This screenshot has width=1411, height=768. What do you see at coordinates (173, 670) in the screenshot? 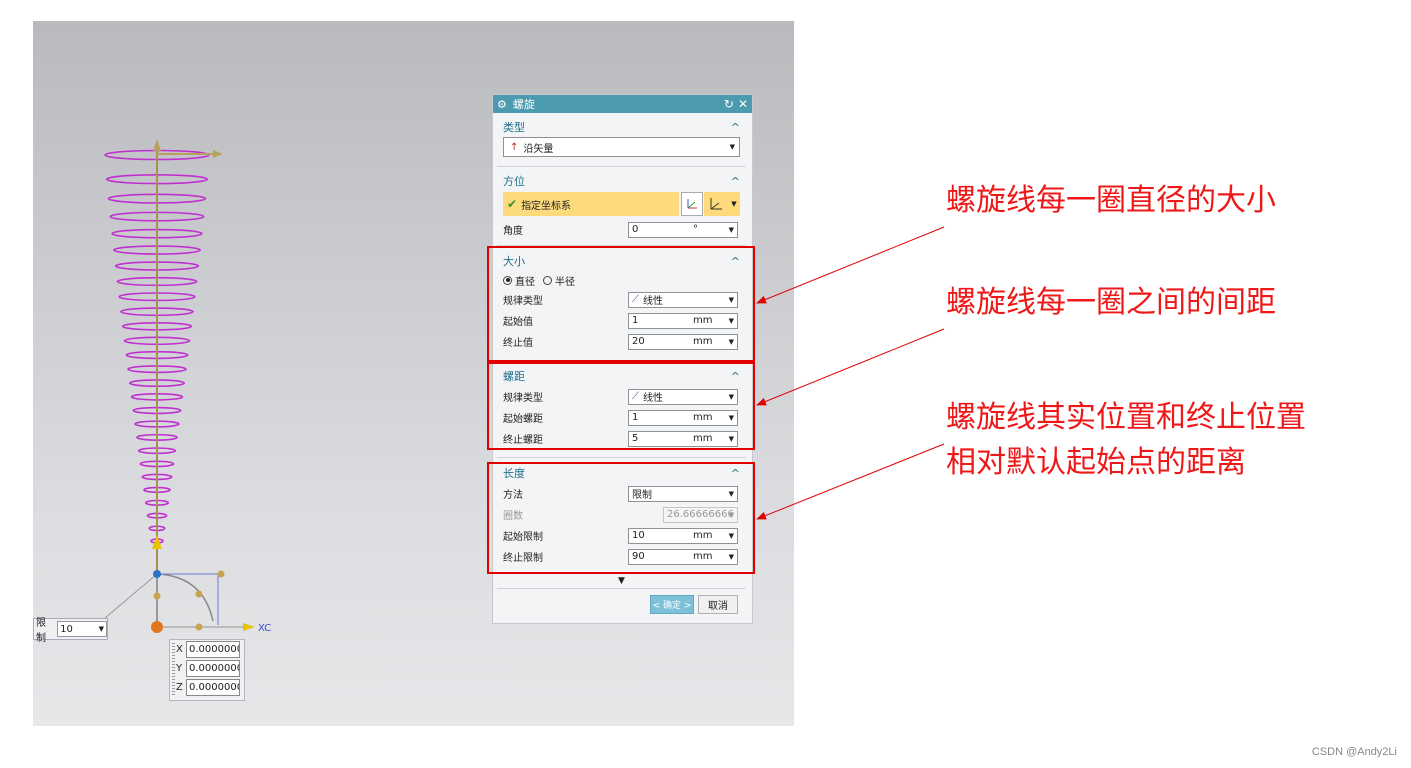
I see `drag-grip-icon` at bounding box center [173, 670].